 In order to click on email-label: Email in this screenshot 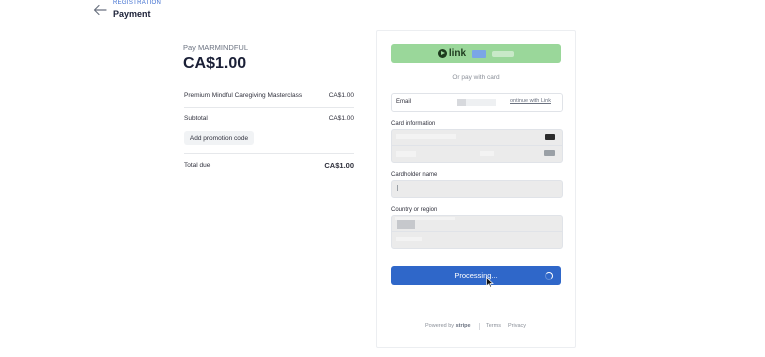, I will do `click(404, 102)`.